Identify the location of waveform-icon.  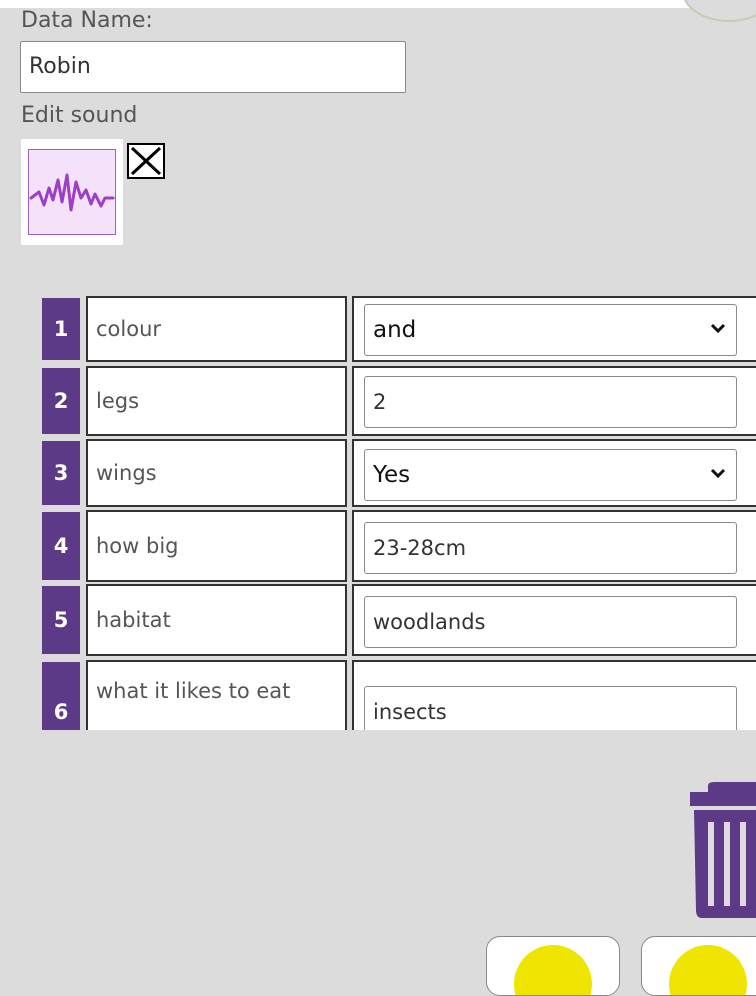
(72, 192).